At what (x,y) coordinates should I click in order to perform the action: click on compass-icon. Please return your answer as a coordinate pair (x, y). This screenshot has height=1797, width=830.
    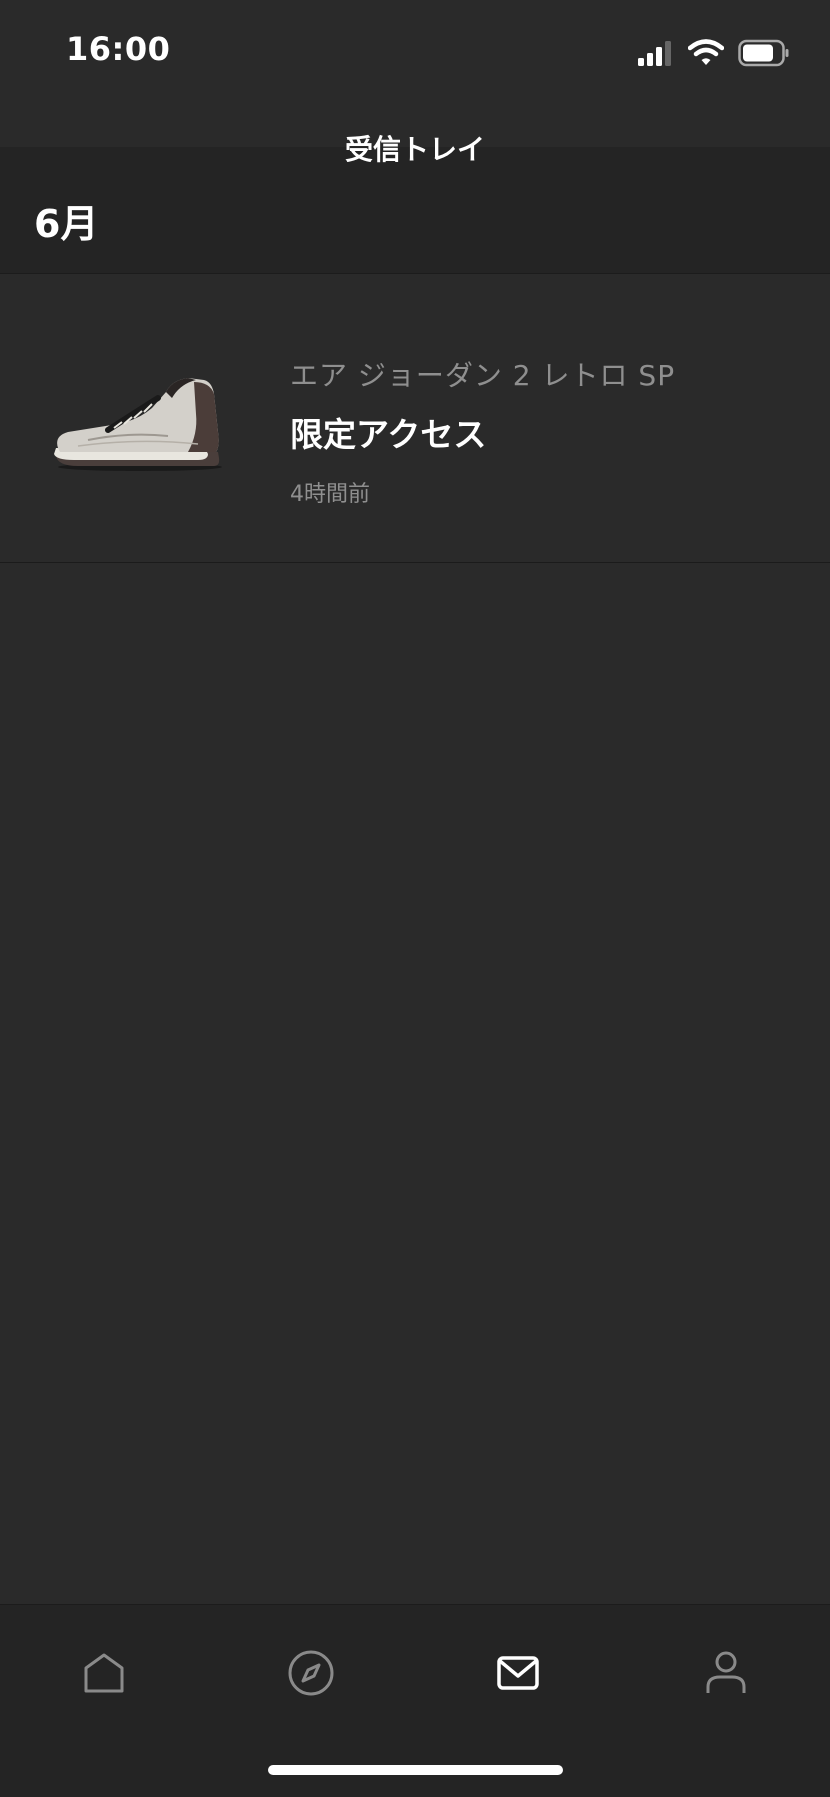
    Looking at the image, I should click on (311, 1673).